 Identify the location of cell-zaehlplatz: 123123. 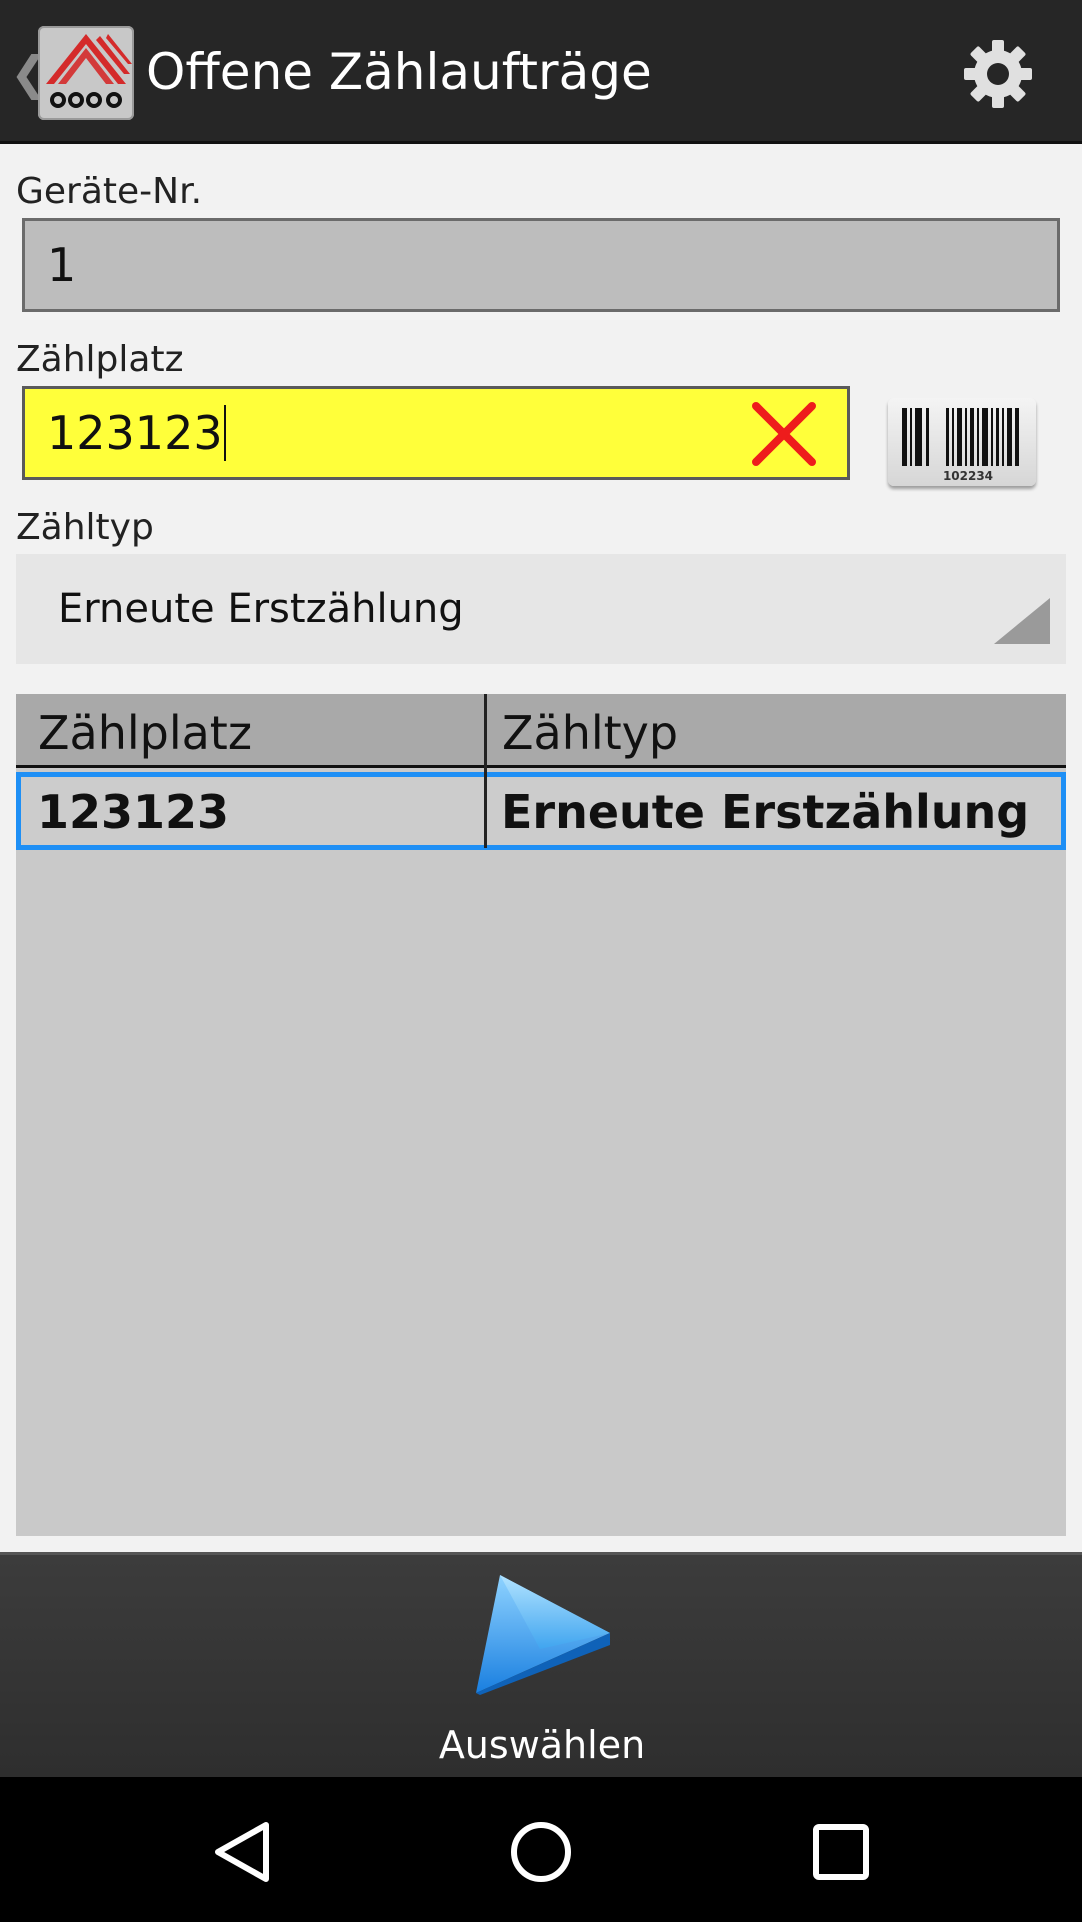
(133, 812).